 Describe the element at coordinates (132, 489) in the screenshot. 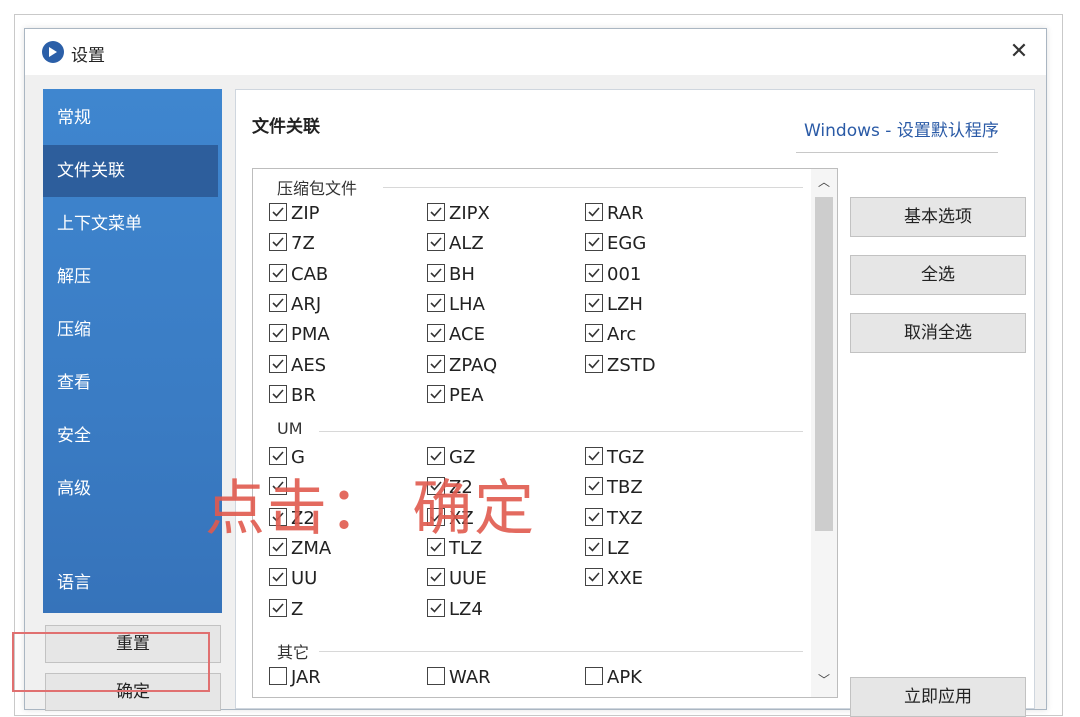

I see `sidebar-item-8: 高级` at that location.